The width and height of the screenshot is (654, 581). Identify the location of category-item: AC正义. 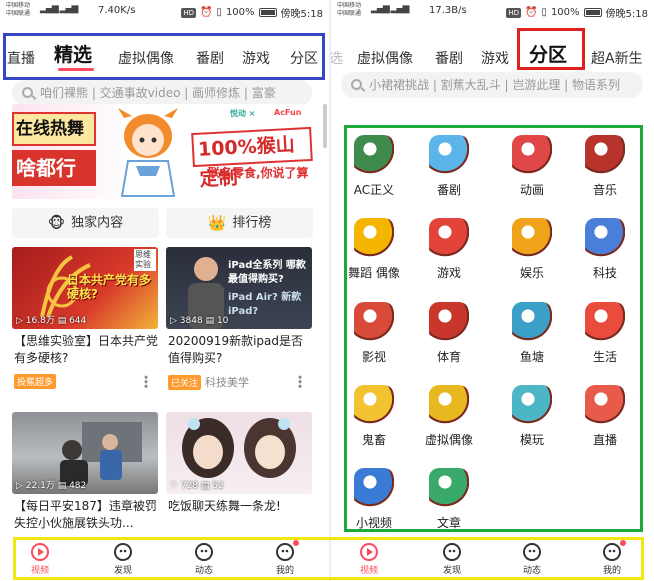
(374, 166).